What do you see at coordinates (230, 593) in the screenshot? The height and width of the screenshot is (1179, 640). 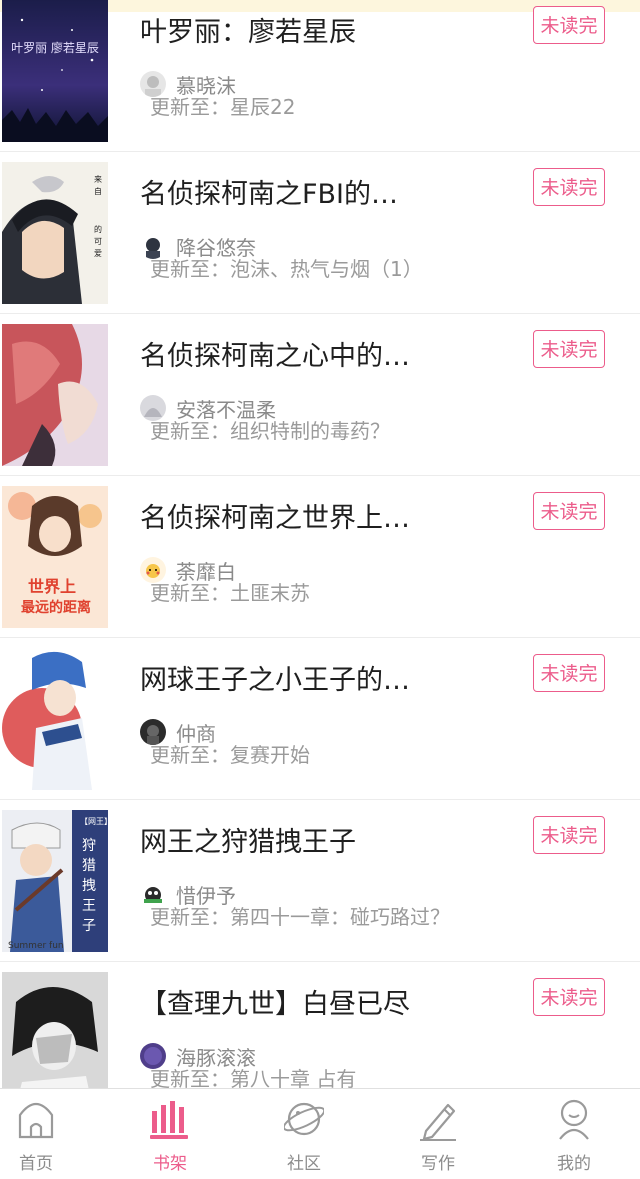 I see `update-status: 更新至：土匪末苏` at bounding box center [230, 593].